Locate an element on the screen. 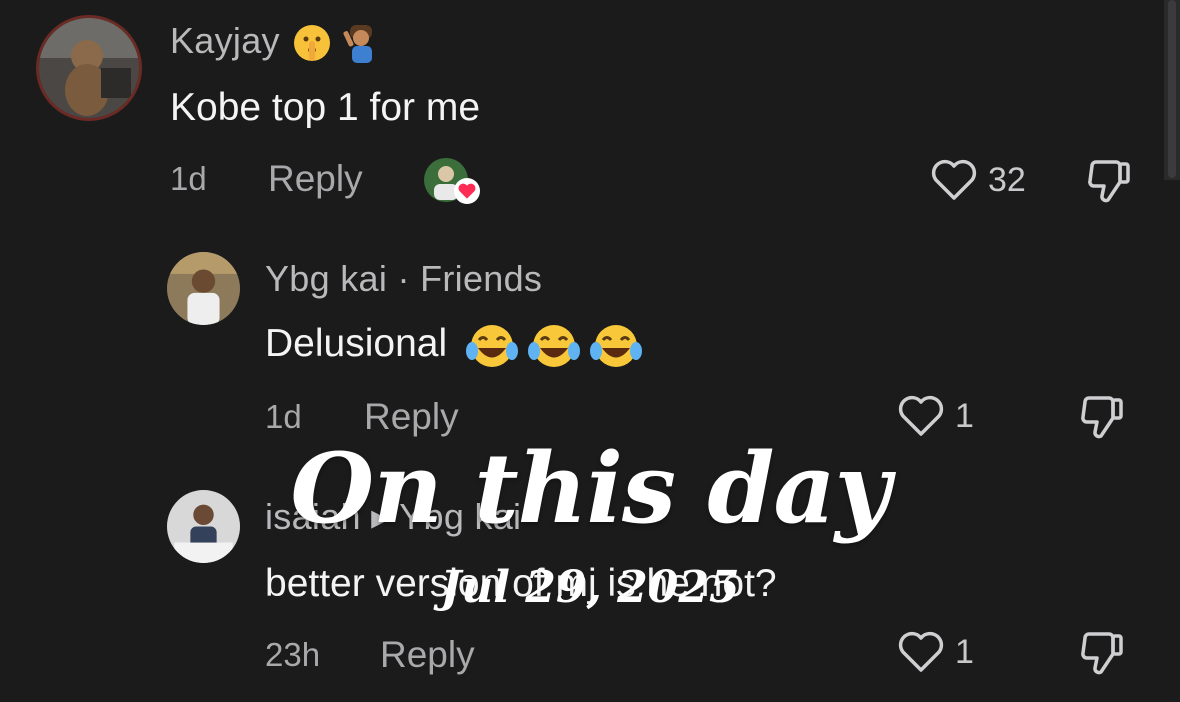 This screenshot has width=1180, height=702. person-shushing-icon is located at coordinates (358, 44).